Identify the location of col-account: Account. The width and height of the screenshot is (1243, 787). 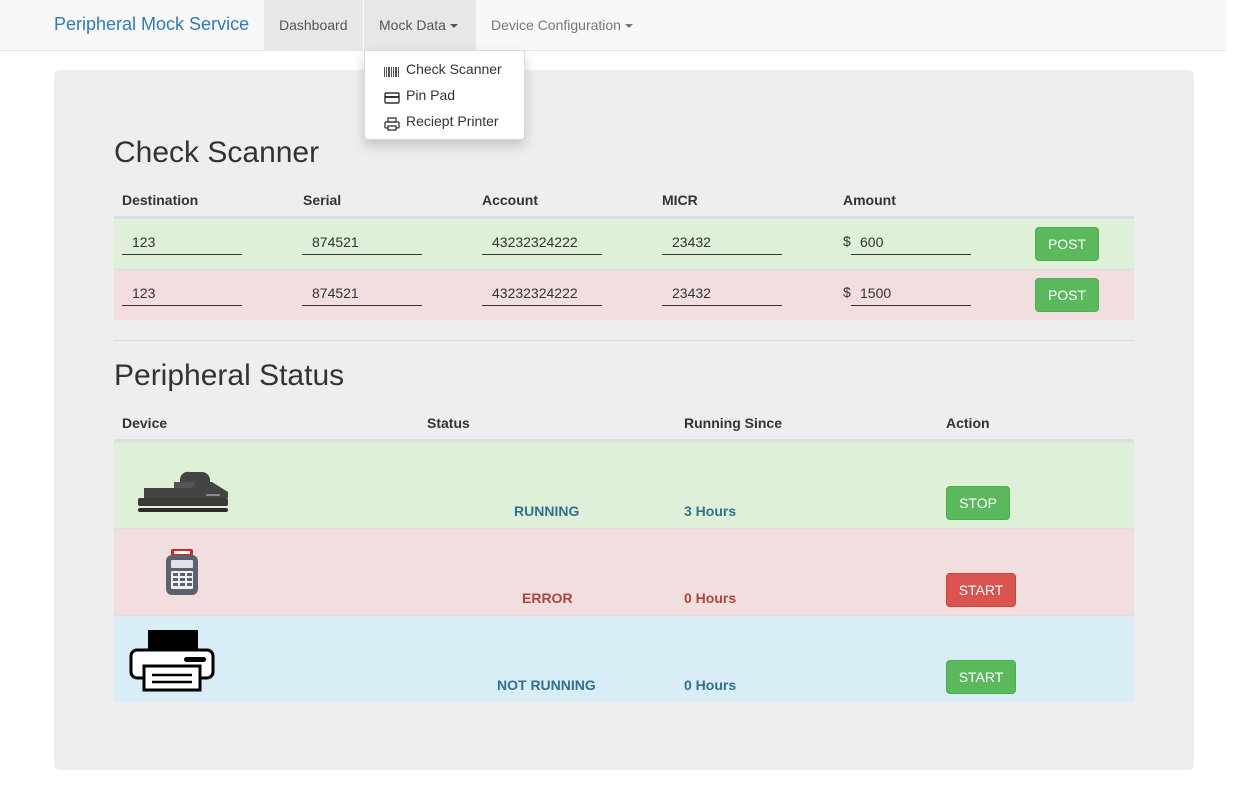
(510, 200).